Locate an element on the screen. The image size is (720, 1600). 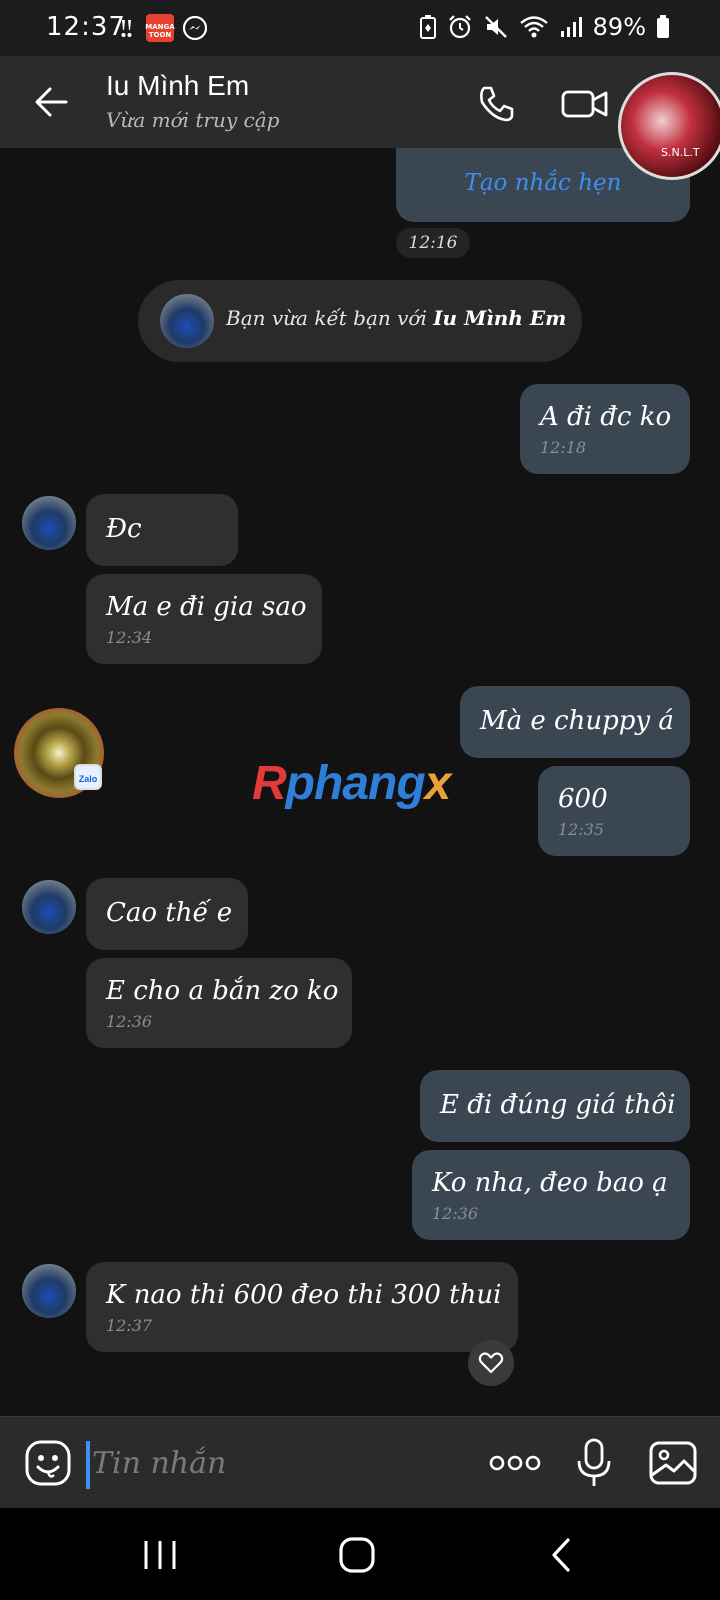
watermark-x: x is located at coordinates (438, 783).